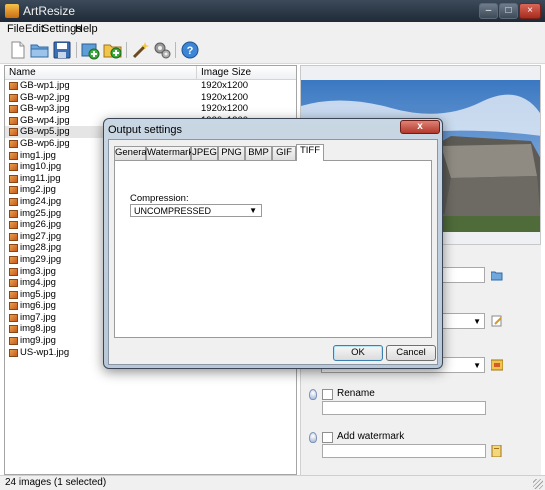  Describe the element at coordinates (62, 50) in the screenshot. I see `save-icon` at that location.